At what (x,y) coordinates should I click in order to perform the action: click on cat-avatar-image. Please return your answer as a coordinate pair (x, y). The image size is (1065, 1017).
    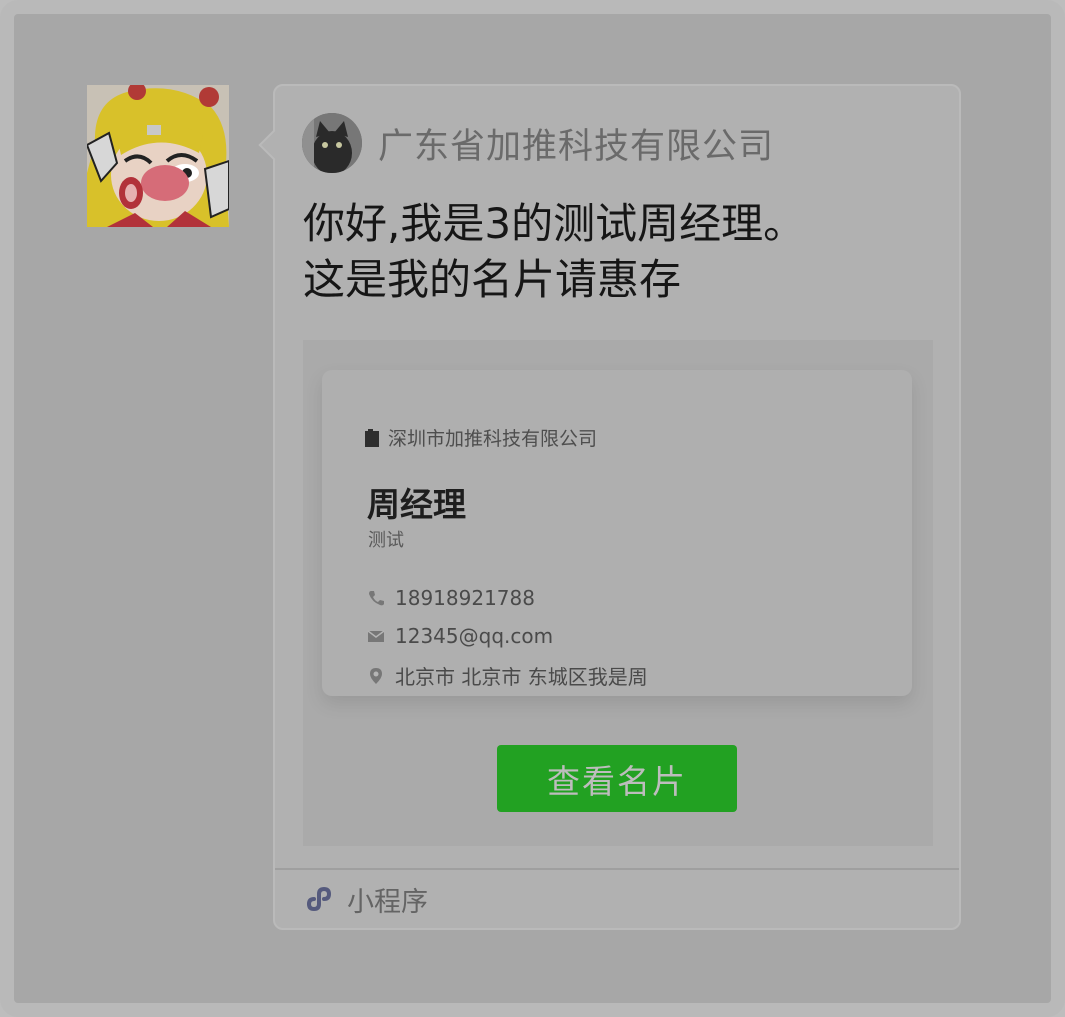
    Looking at the image, I should click on (332, 143).